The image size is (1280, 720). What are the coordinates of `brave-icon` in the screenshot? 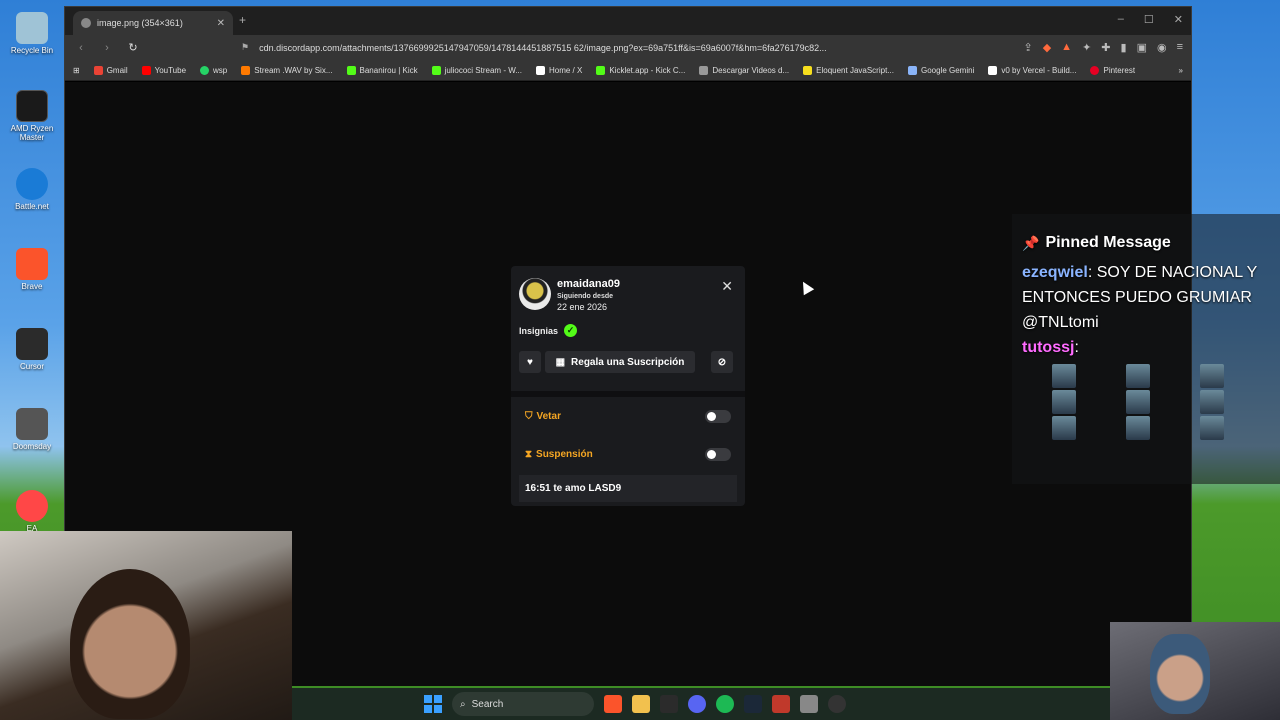 It's located at (32, 264).